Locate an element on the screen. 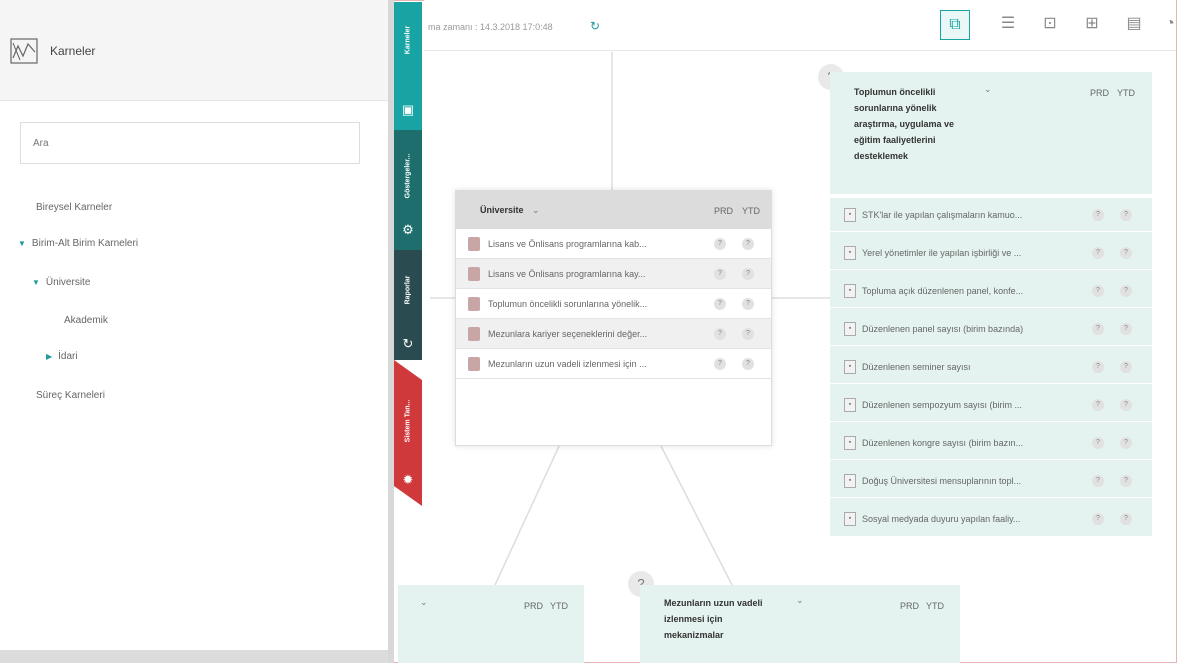 The image size is (1177, 663). title-line: araştırma, uygulama ve is located at coordinates (904, 124).